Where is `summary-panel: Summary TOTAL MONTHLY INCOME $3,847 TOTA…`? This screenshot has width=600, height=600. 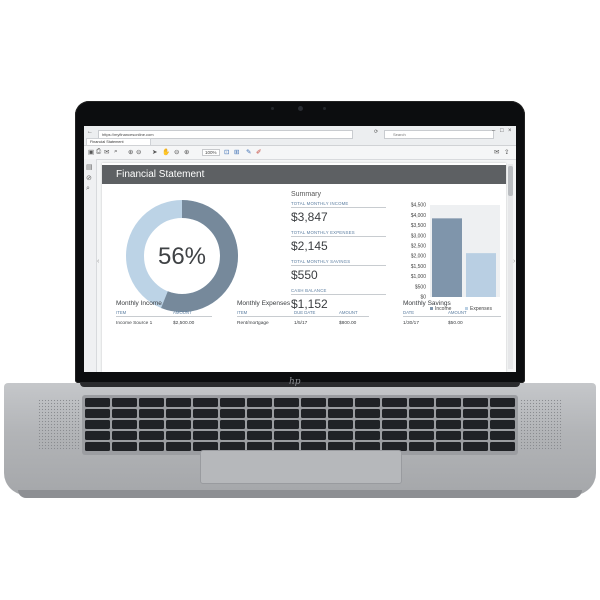 summary-panel: Summary TOTAL MONTHLY INCOME $3,847 TOTA… is located at coordinates (338, 254).